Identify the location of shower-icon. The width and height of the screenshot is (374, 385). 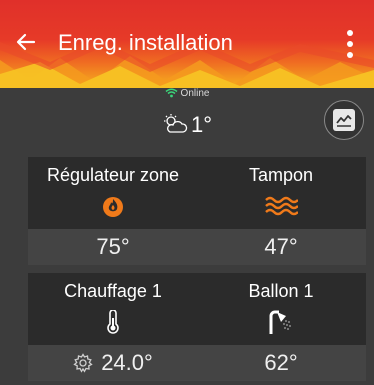
(280, 322).